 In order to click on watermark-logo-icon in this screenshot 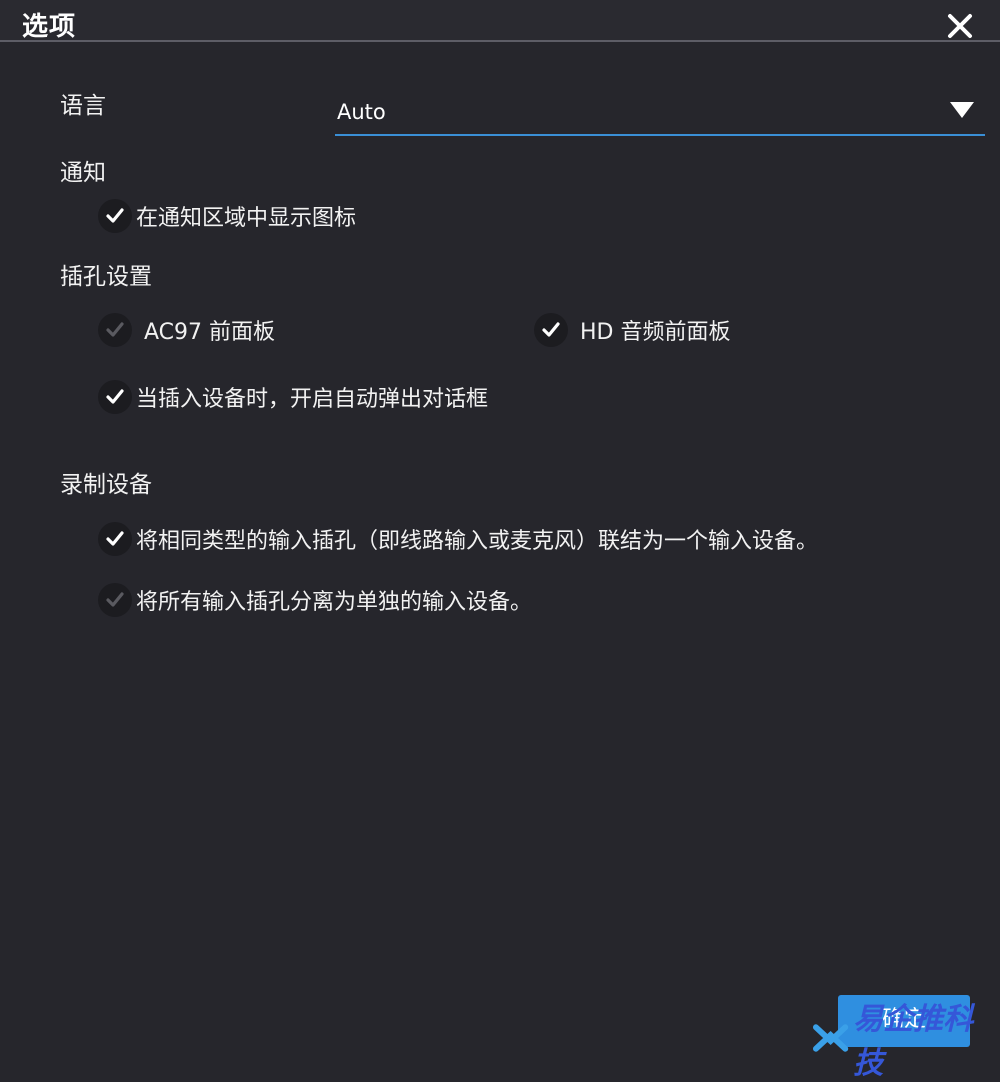, I will do `click(830, 1038)`.